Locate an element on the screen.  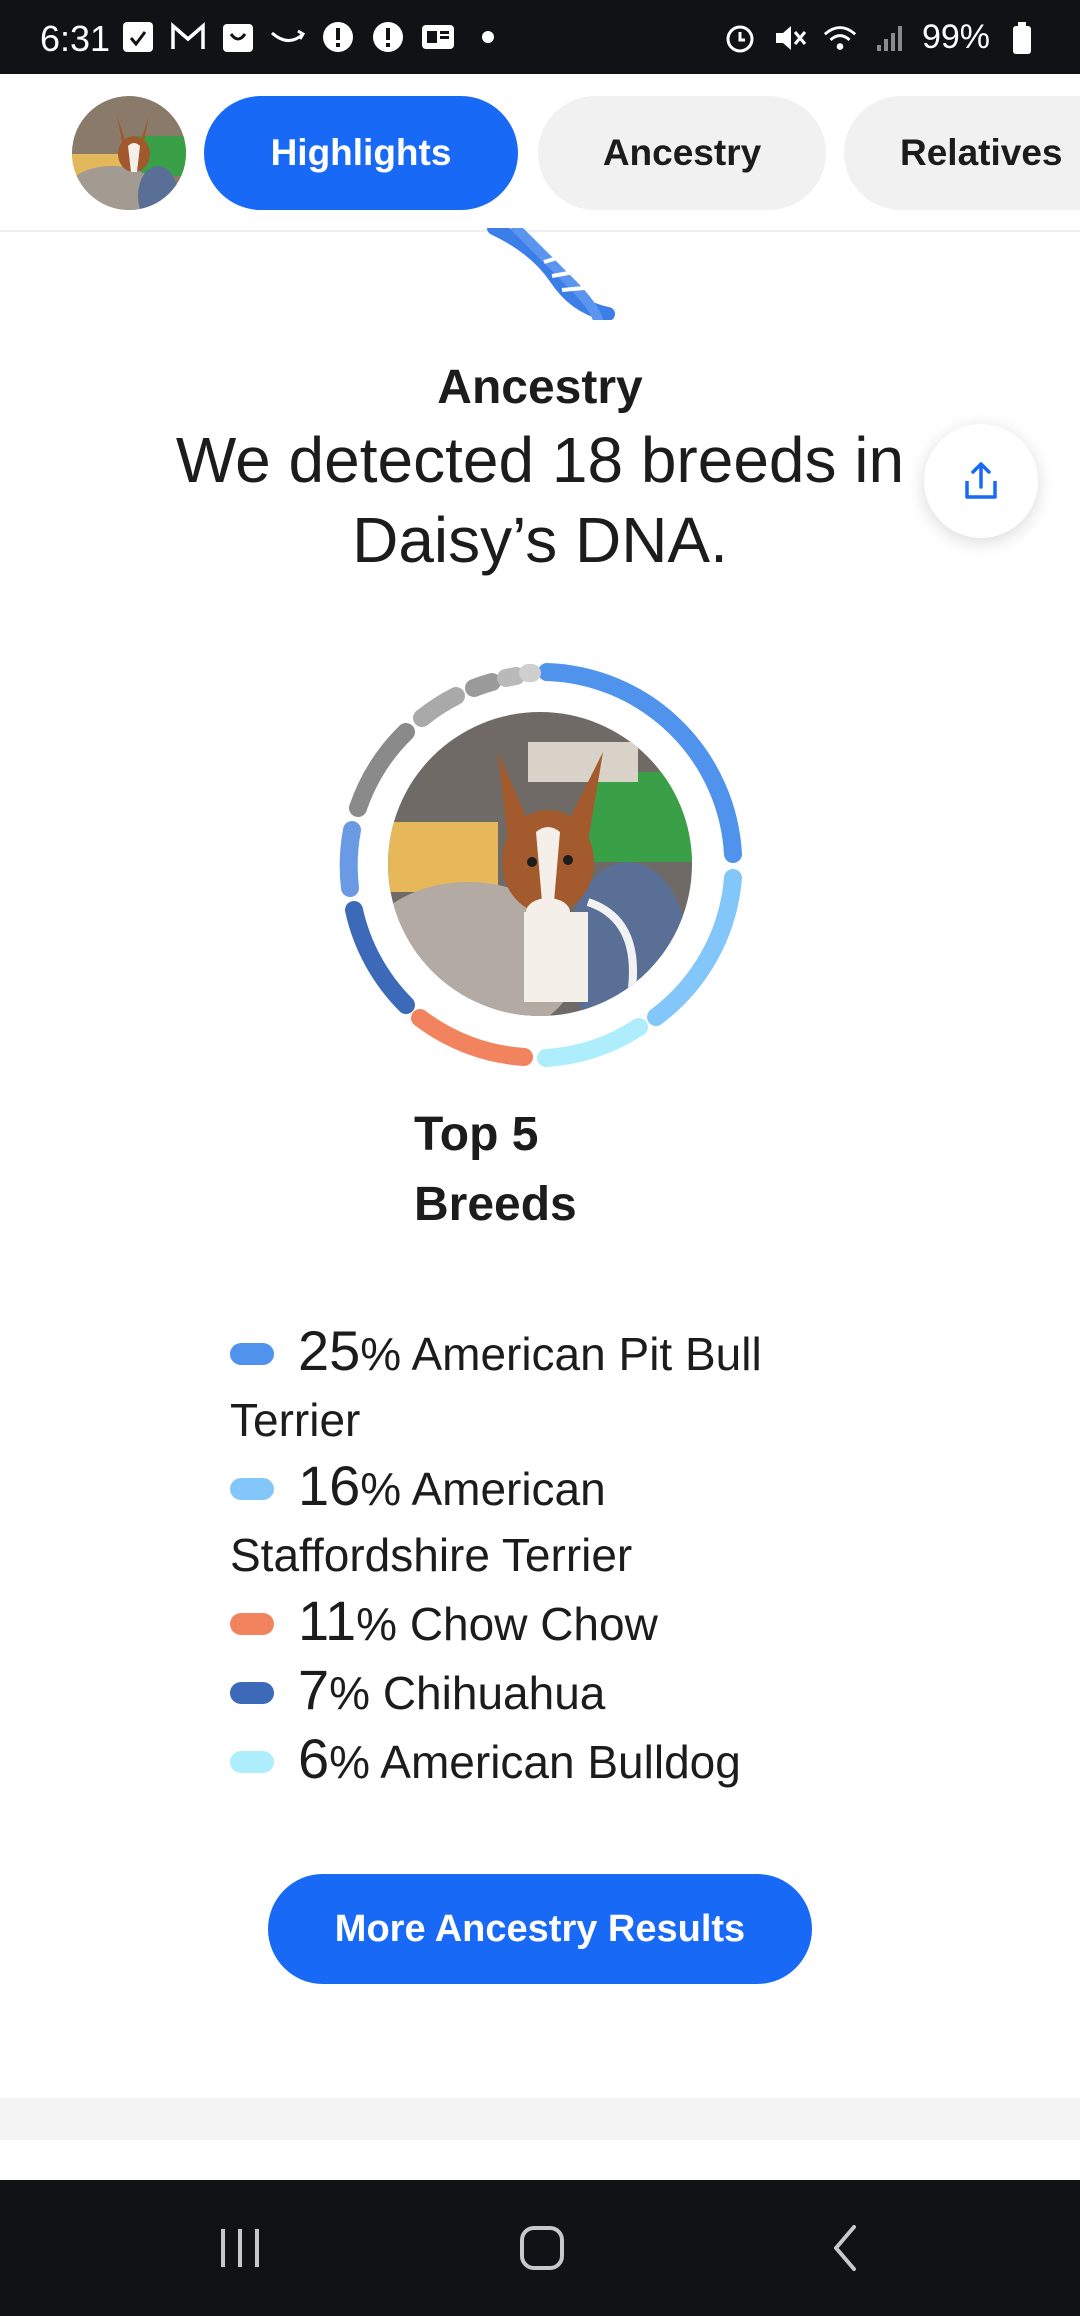
section-title: Ancestry is located at coordinates (540, 387).